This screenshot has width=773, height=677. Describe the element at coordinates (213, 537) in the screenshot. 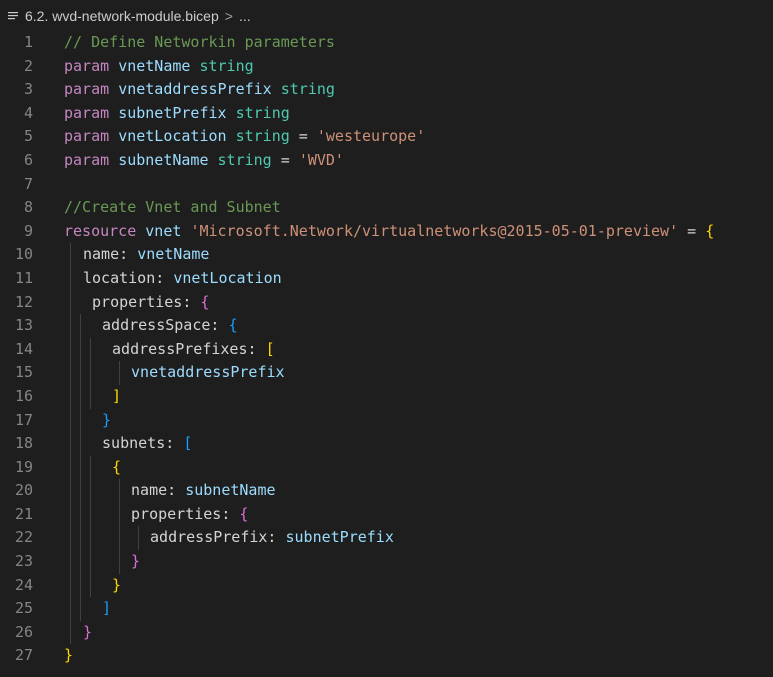

I see `code-token: addressPrefix:` at that location.